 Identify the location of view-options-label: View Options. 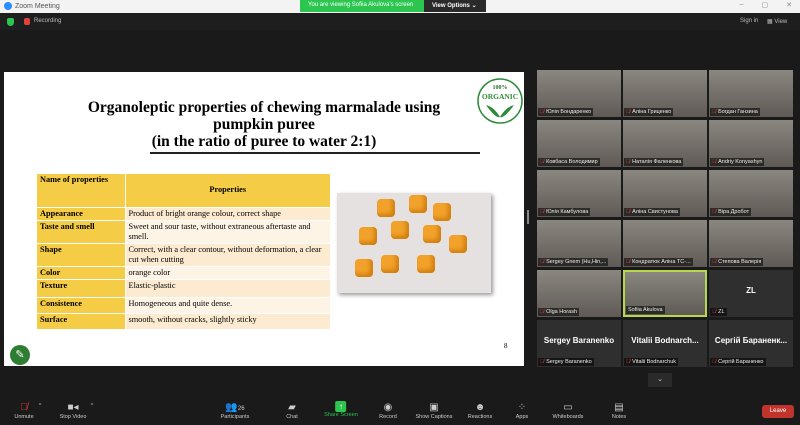
(451, 6).